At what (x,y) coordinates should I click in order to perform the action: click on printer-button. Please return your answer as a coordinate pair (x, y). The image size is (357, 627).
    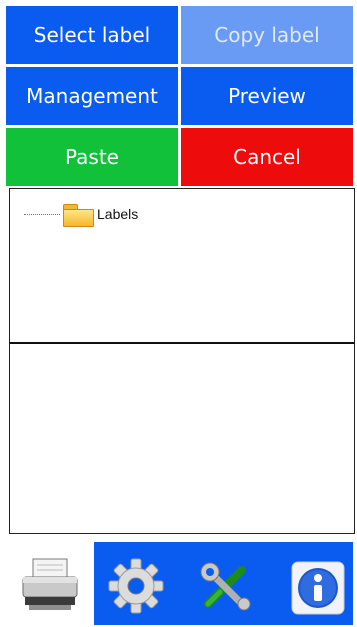
    Looking at the image, I should click on (49, 583).